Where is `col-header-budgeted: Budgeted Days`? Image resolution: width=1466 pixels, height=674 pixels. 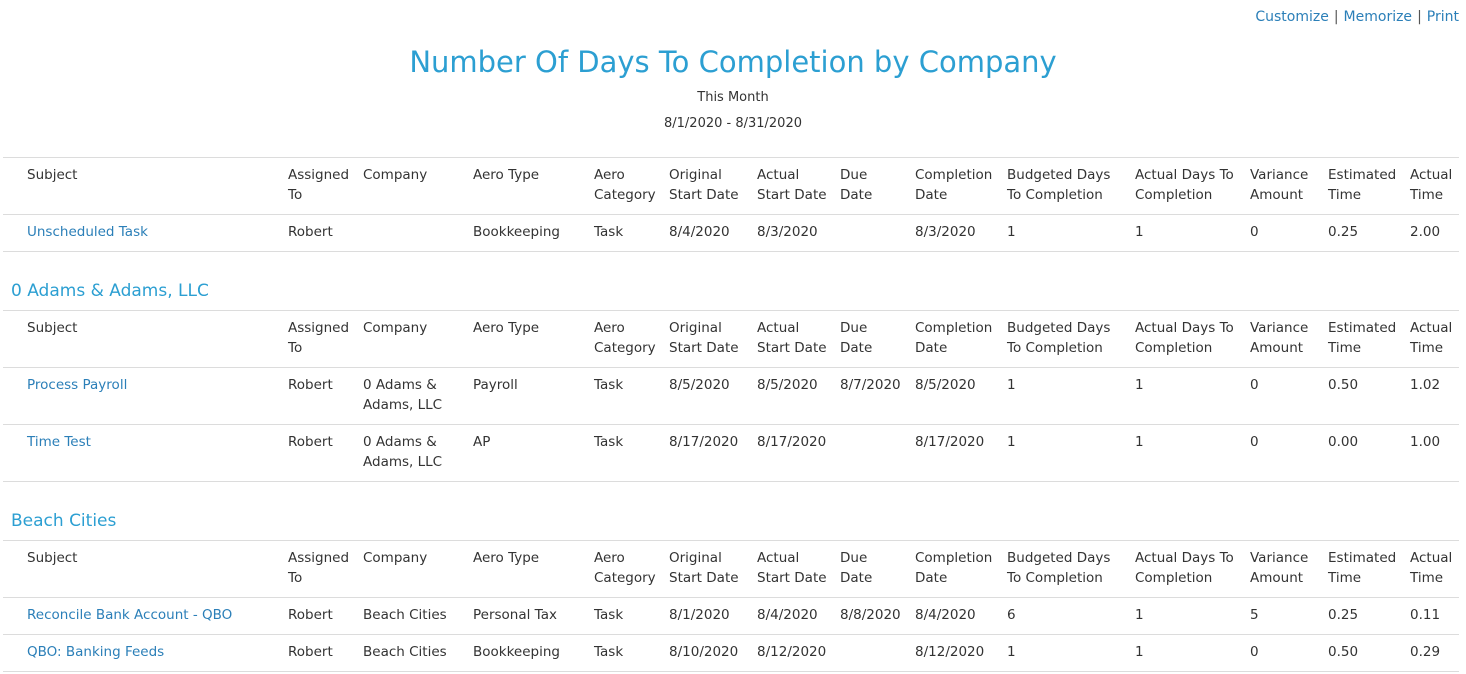
col-header-budgeted: Budgeted Days is located at coordinates (1059, 328).